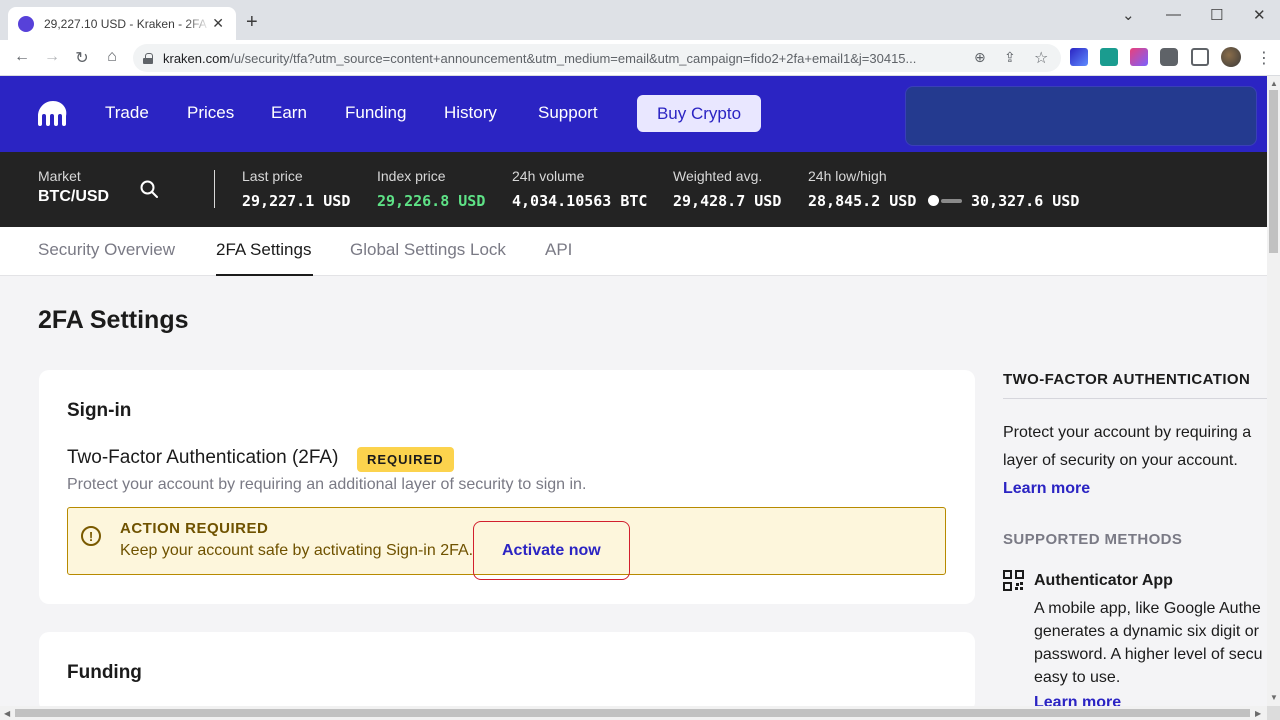 The width and height of the screenshot is (1280, 720). I want to click on alert-title: ACTION REQUIRED, so click(194, 528).